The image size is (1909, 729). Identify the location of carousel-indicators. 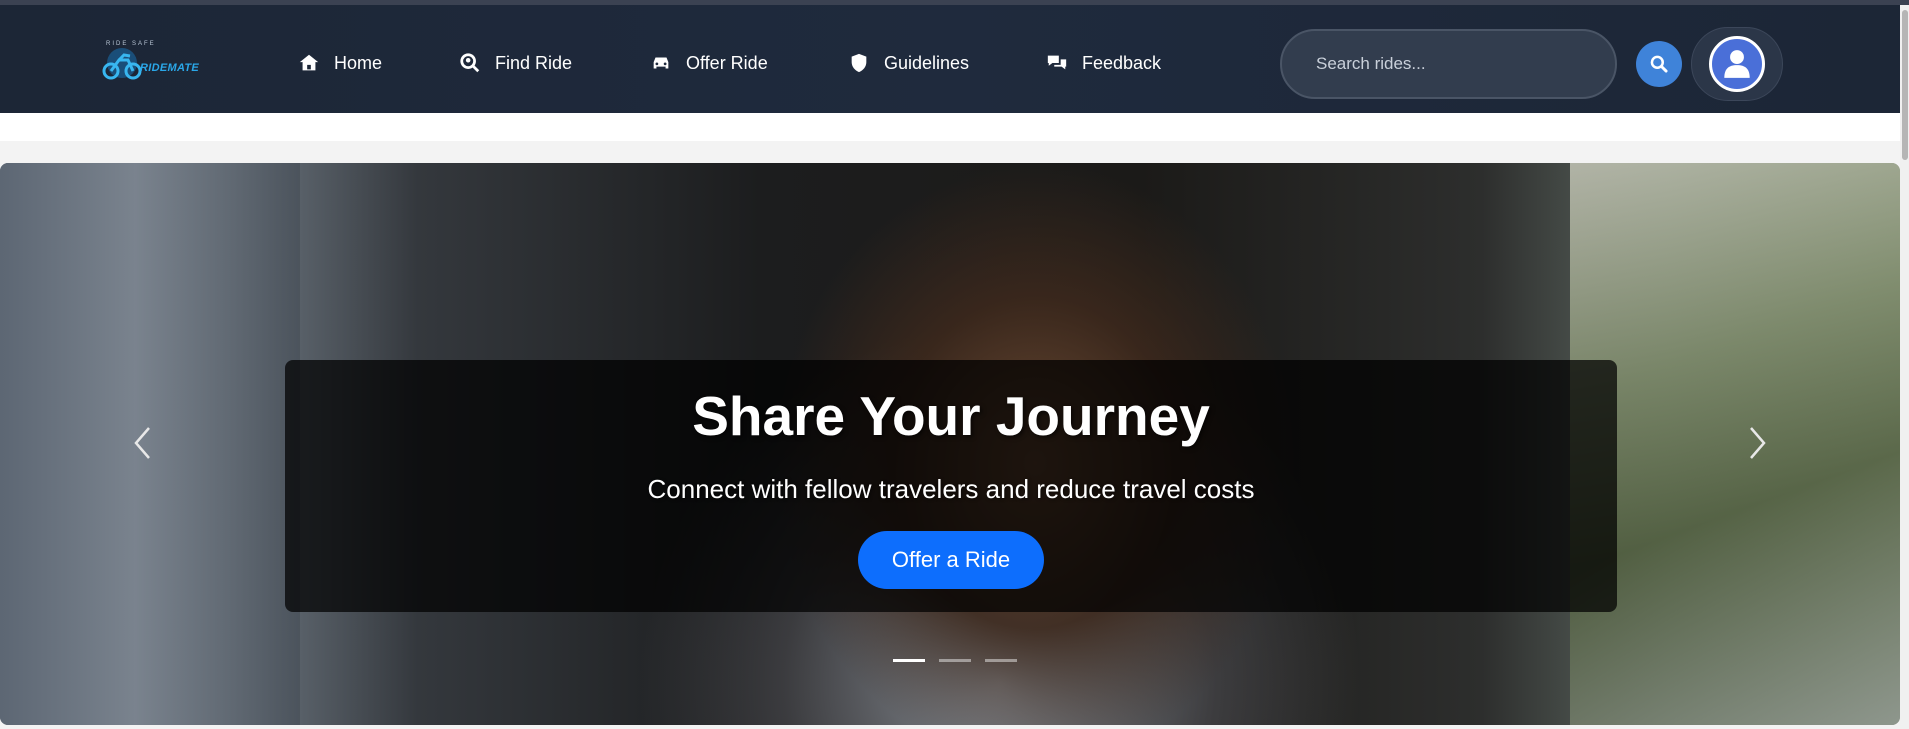
(955, 660).